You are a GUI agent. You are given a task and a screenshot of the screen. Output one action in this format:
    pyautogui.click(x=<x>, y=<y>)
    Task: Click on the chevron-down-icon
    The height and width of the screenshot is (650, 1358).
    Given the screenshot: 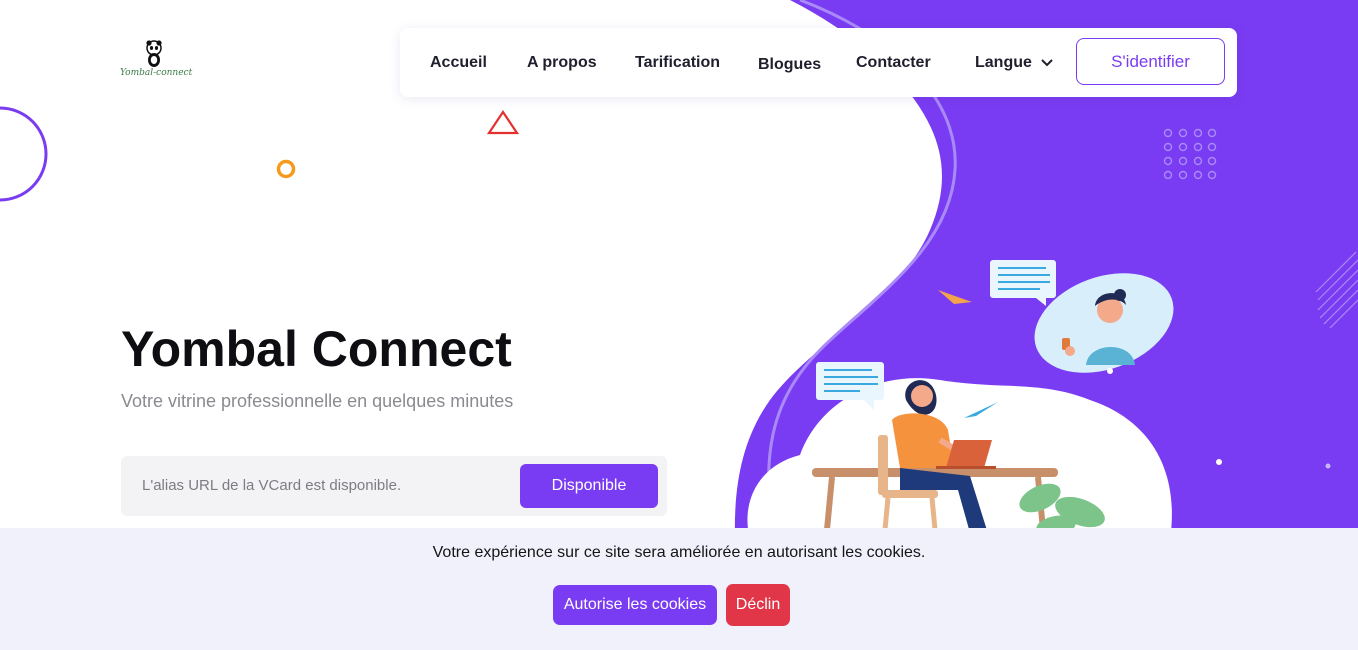 What is the action you would take?
    pyautogui.click(x=1047, y=63)
    